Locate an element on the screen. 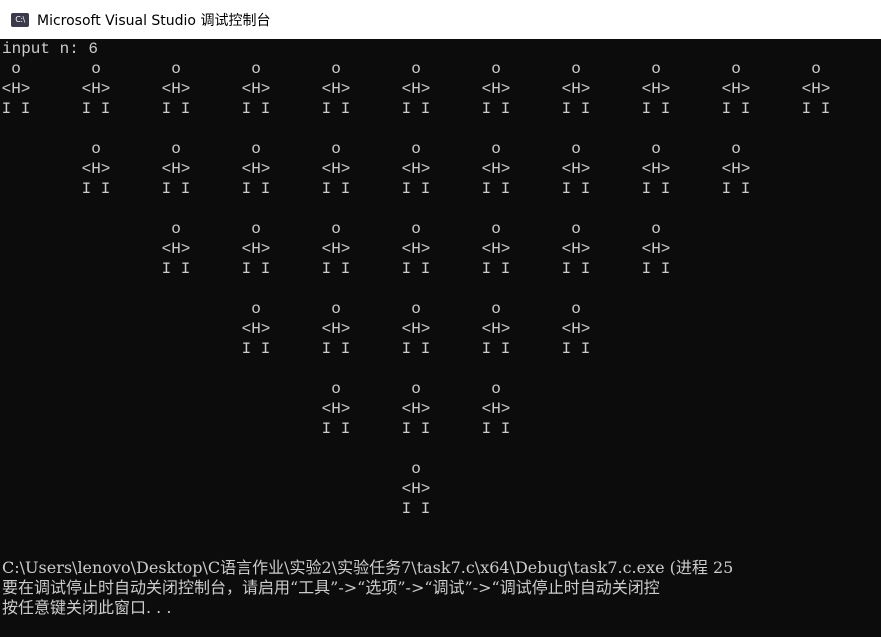 This screenshot has width=881, height=637. press-any-key-line: 按任意键关闭此窗口. . . is located at coordinates (87, 607).